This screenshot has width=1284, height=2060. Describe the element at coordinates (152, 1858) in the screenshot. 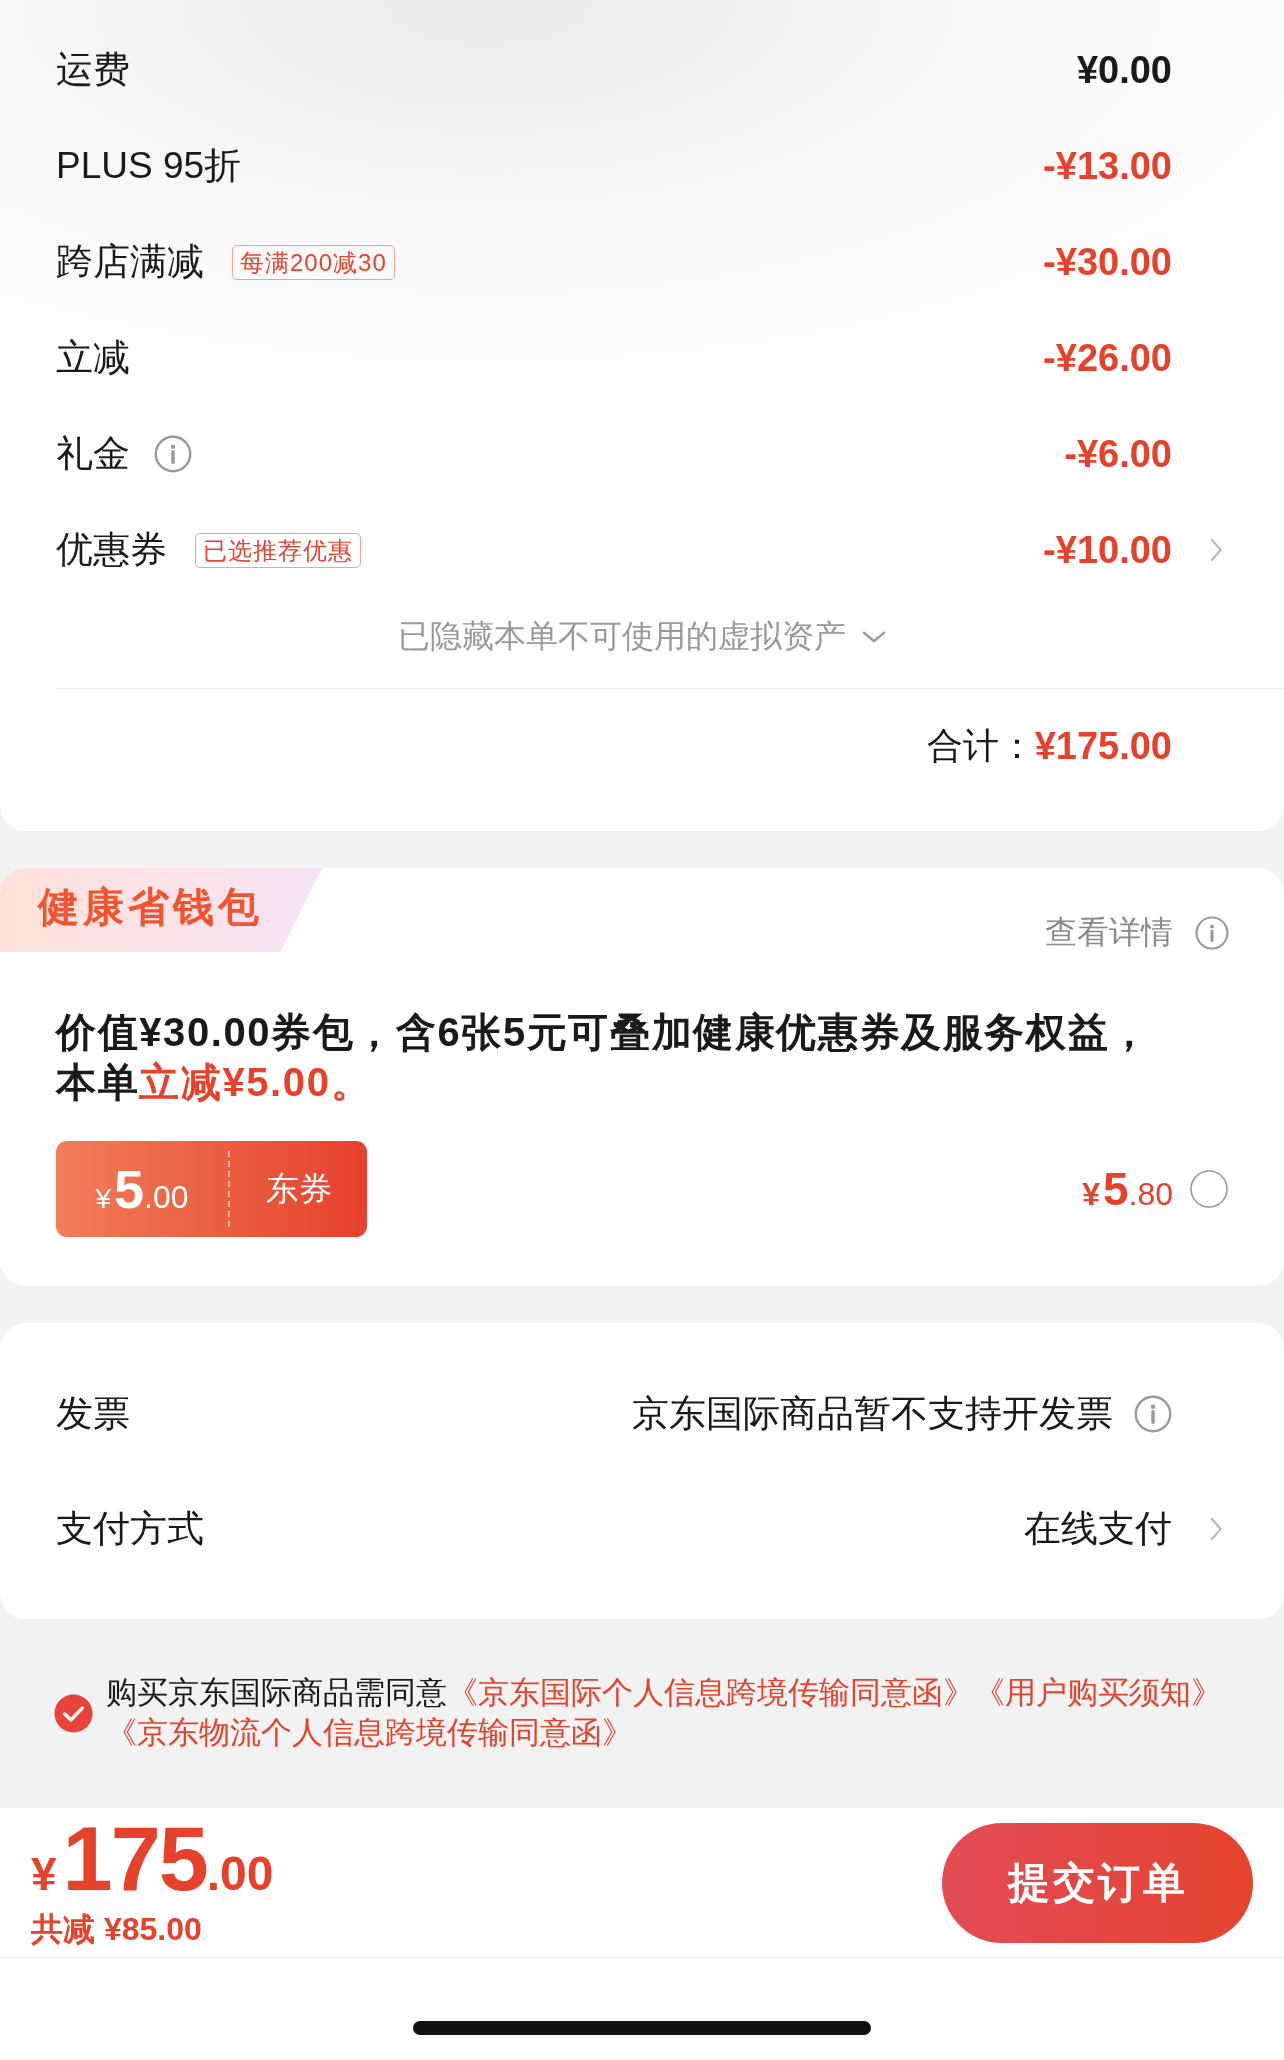

I see `order-total-price: ¥175.00` at that location.